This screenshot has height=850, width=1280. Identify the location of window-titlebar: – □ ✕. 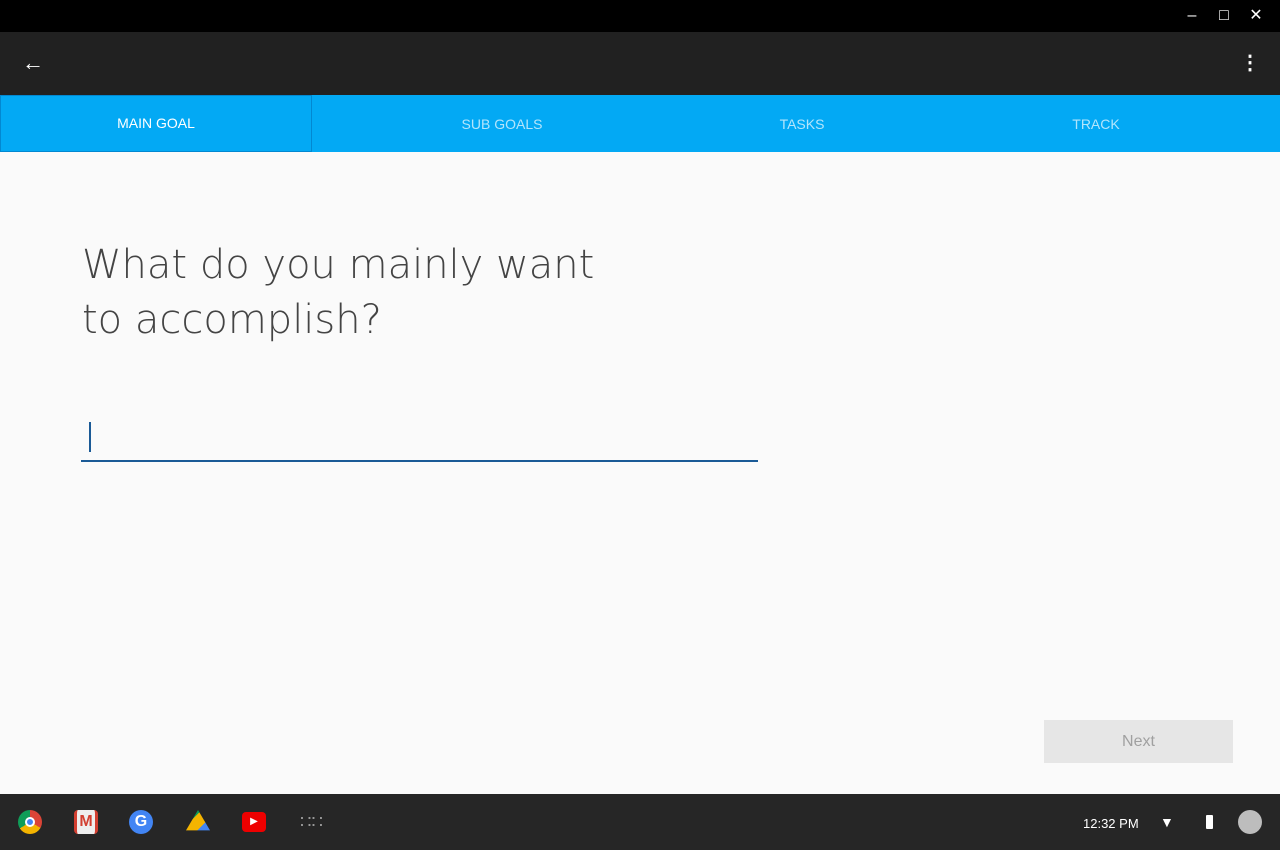
(640, 16).